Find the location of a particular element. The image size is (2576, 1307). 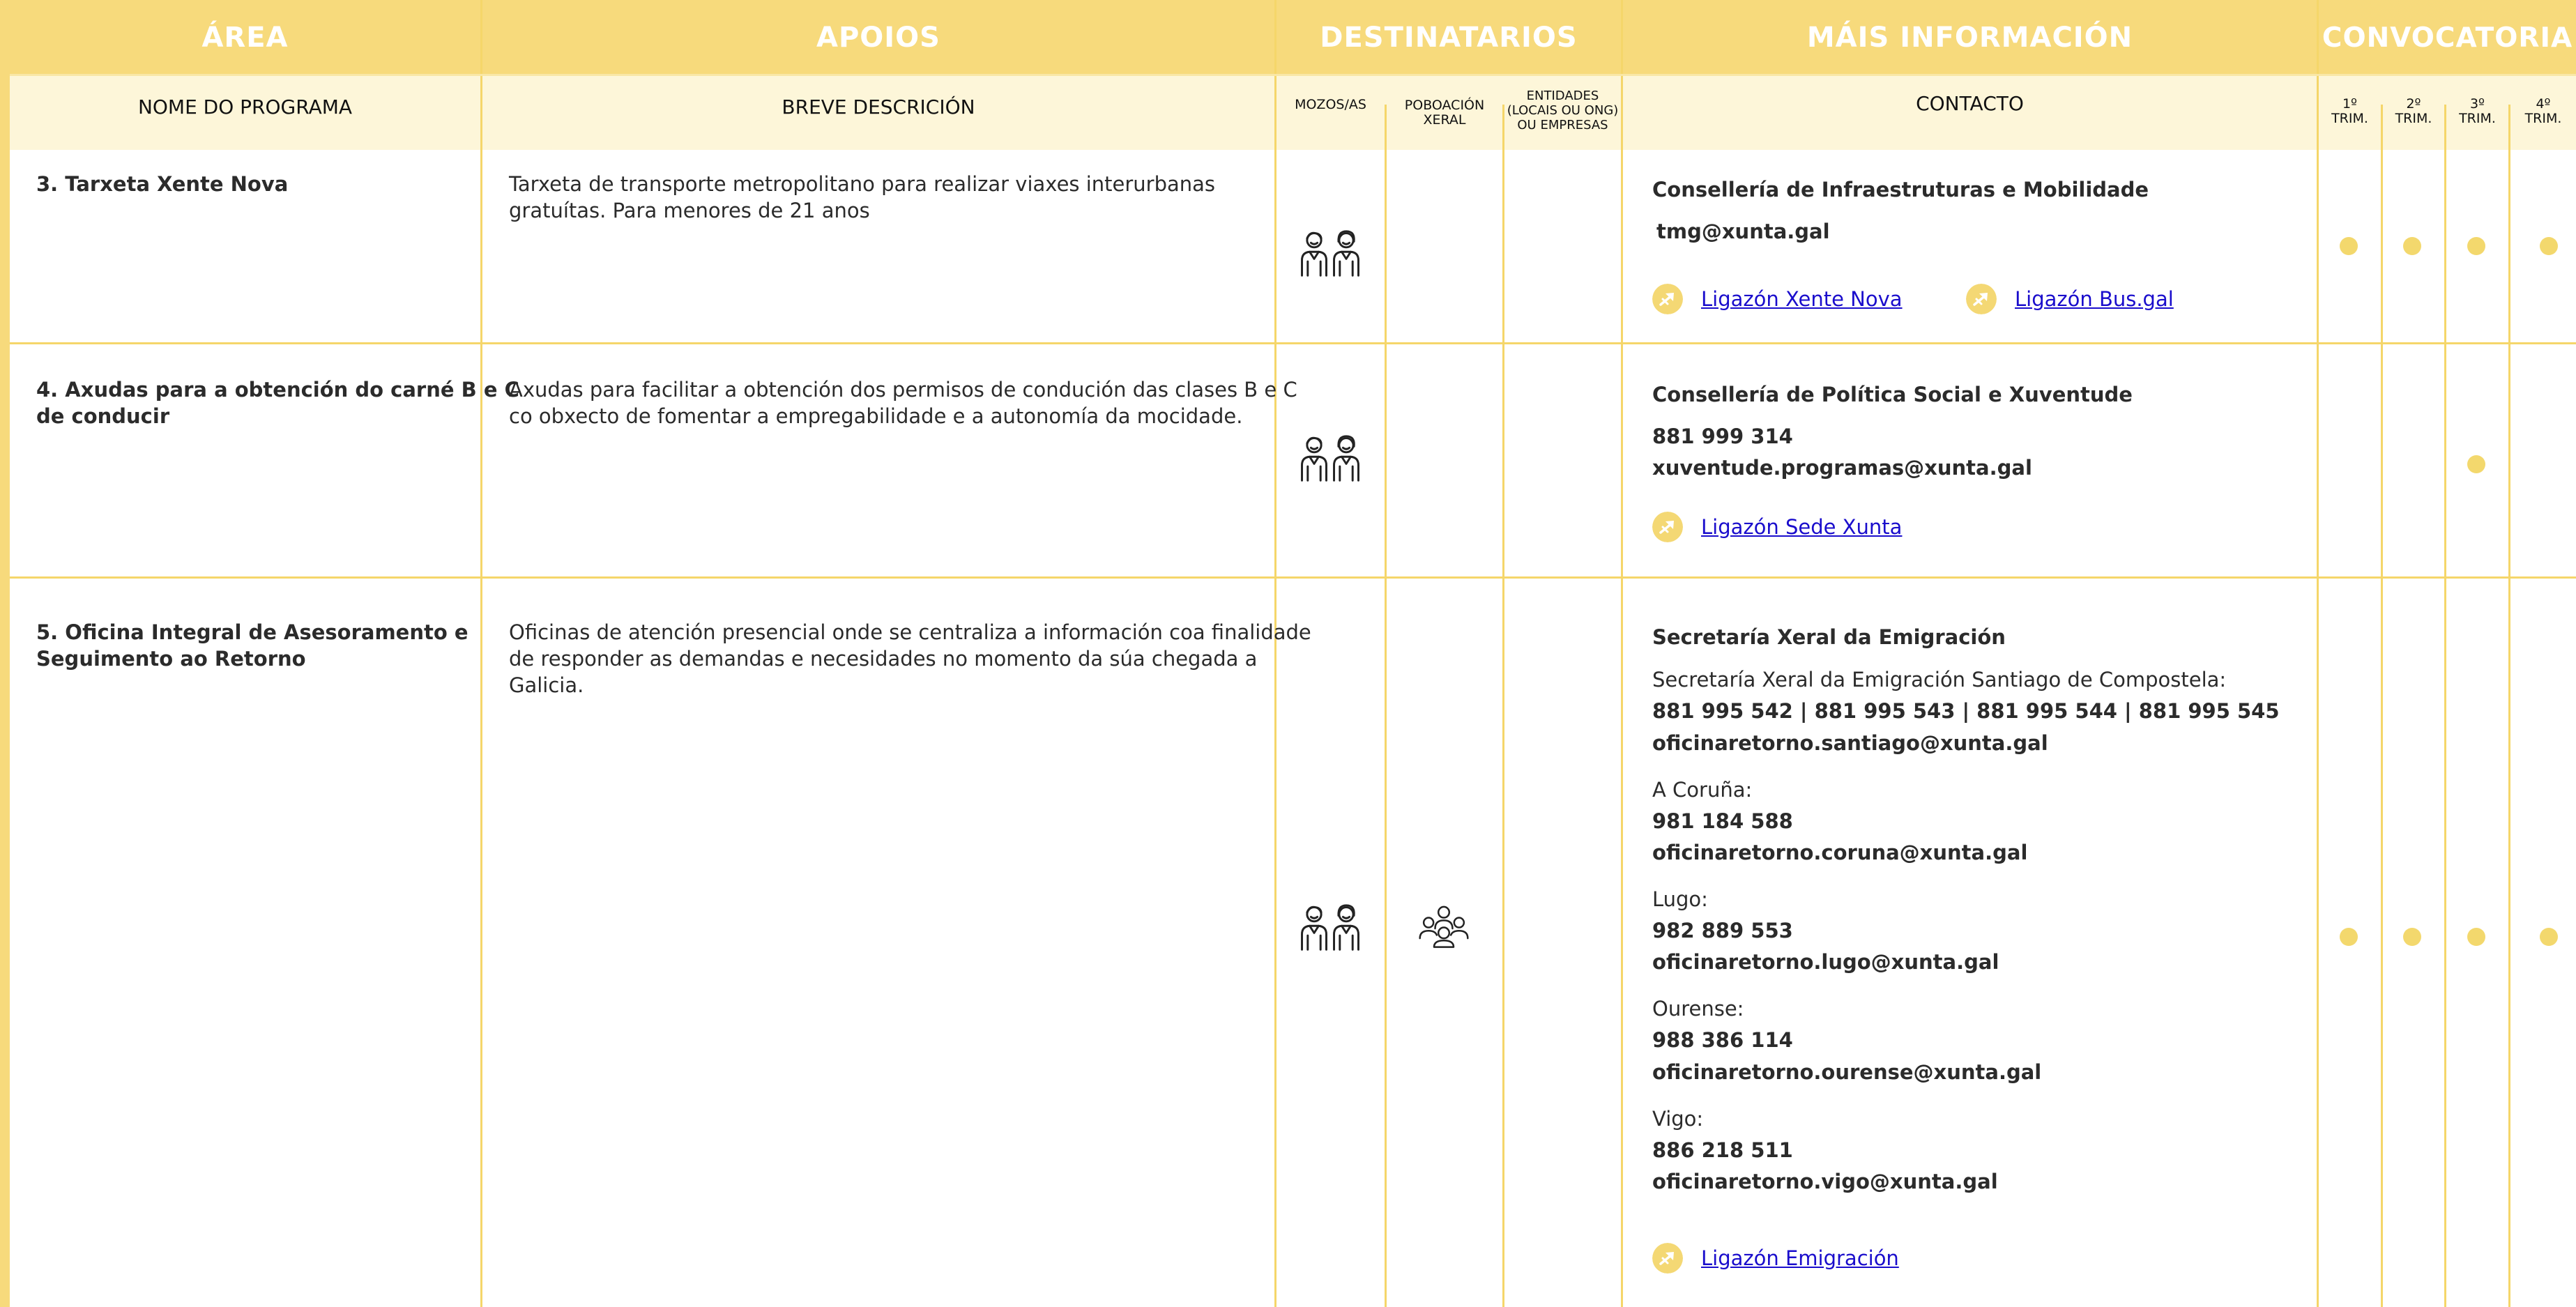

subheader-poboacion-line1: POBOACIÓN is located at coordinates (1445, 105).